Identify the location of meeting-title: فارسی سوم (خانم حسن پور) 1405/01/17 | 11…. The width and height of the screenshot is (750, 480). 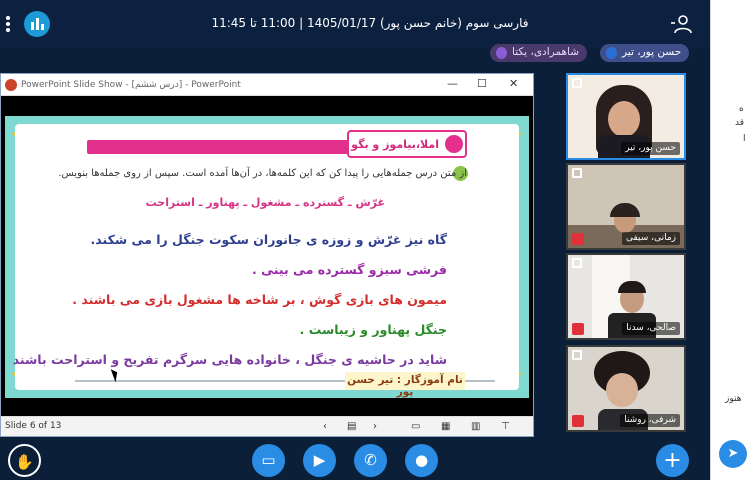
(370, 23).